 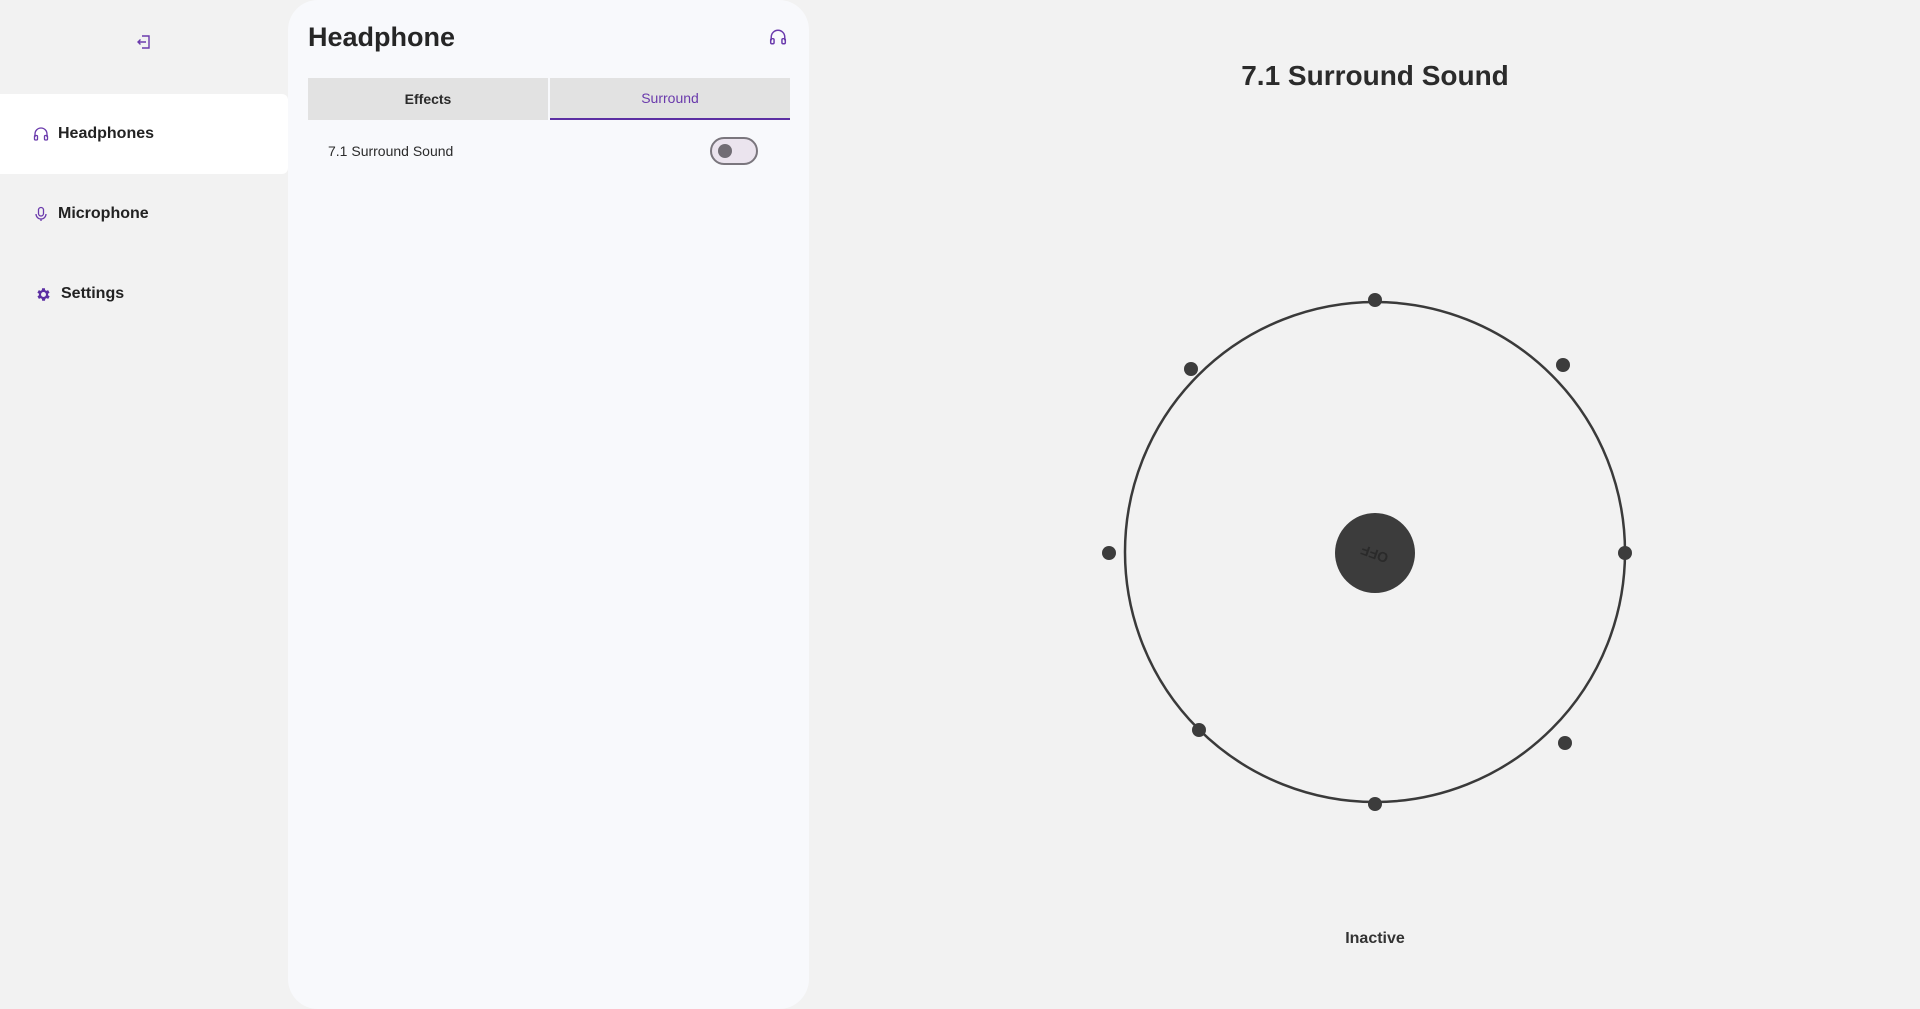 I want to click on tab-label: Surround, so click(x=670, y=98).